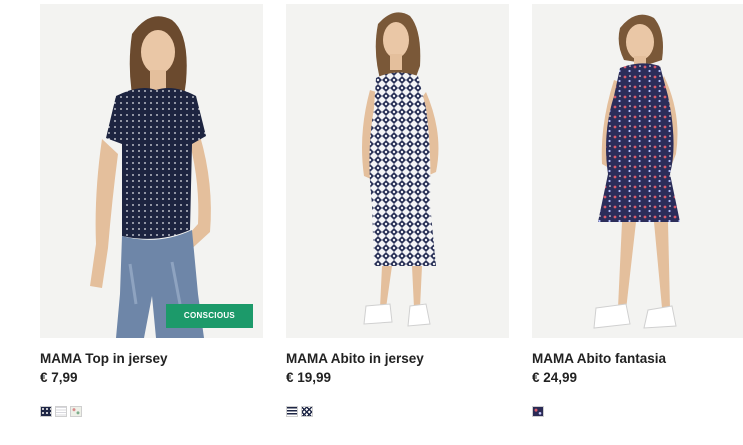 The width and height of the screenshot is (743, 445). I want to click on product-price: € 7,99, so click(59, 377).